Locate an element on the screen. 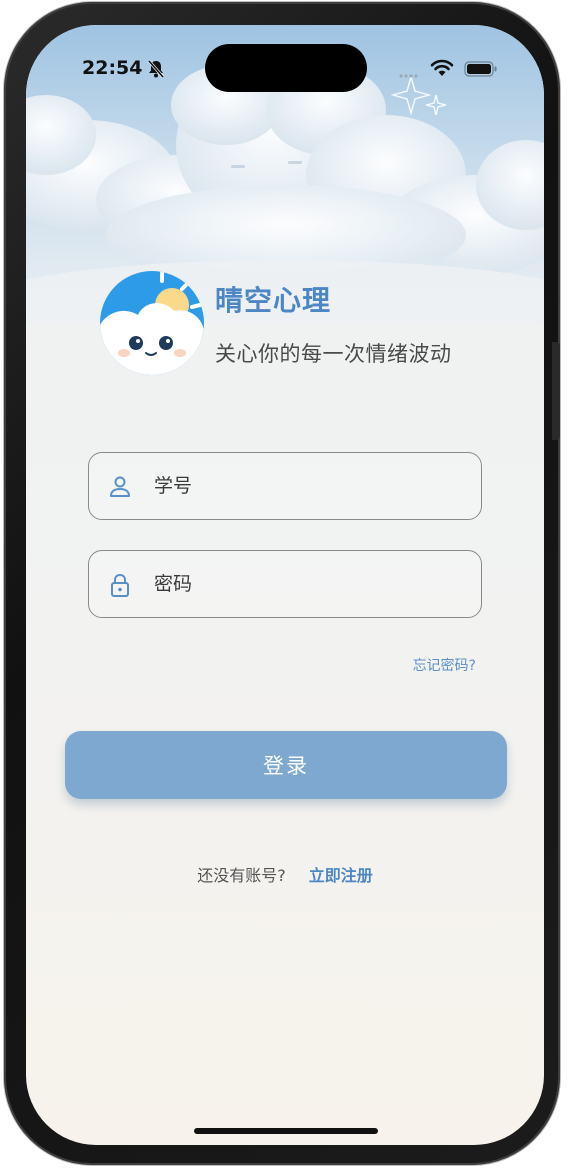  wifi-icon is located at coordinates (442, 67).